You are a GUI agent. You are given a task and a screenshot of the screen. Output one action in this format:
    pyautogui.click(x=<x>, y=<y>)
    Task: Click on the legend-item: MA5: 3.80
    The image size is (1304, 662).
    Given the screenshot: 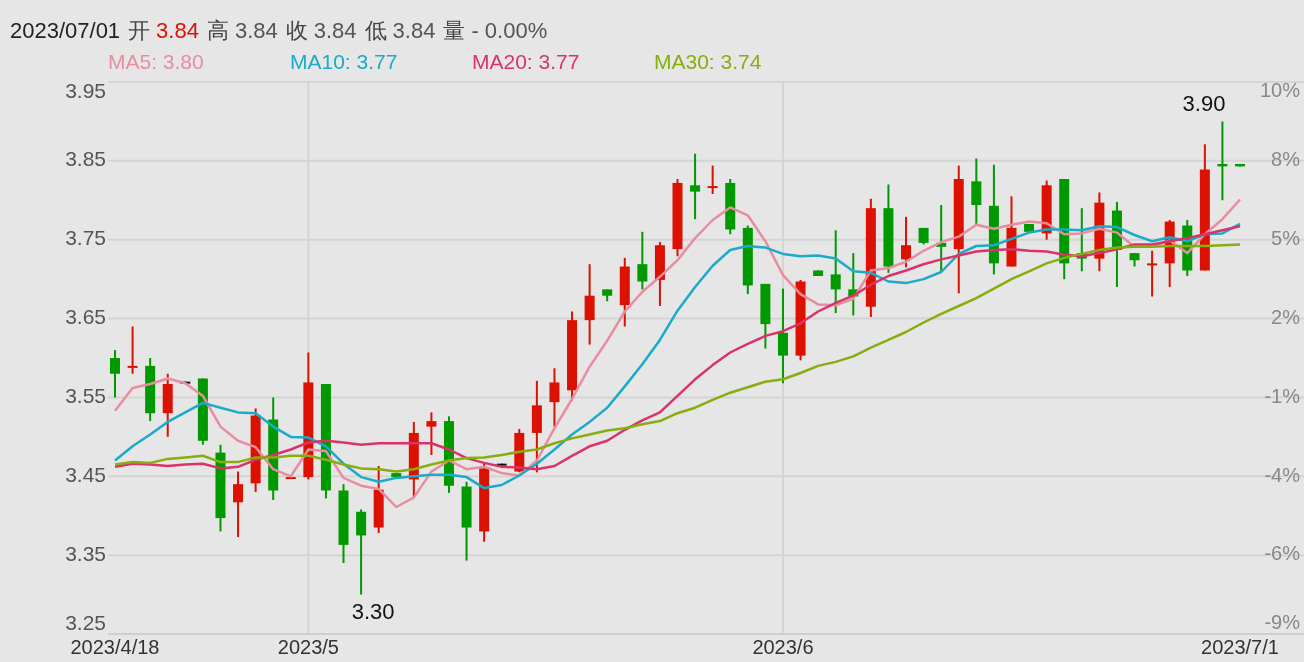 What is the action you would take?
    pyautogui.click(x=156, y=61)
    